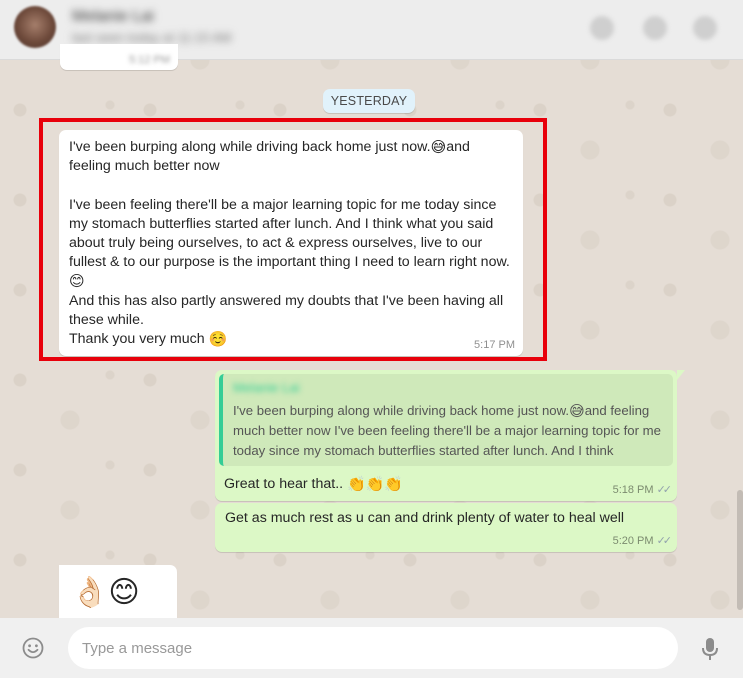  Describe the element at coordinates (602, 28) in the screenshot. I see `search-icon` at that location.